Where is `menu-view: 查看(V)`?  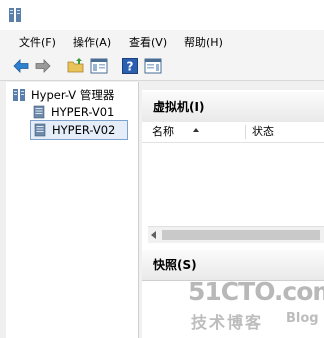
menu-view: 查看(V) is located at coordinates (148, 42).